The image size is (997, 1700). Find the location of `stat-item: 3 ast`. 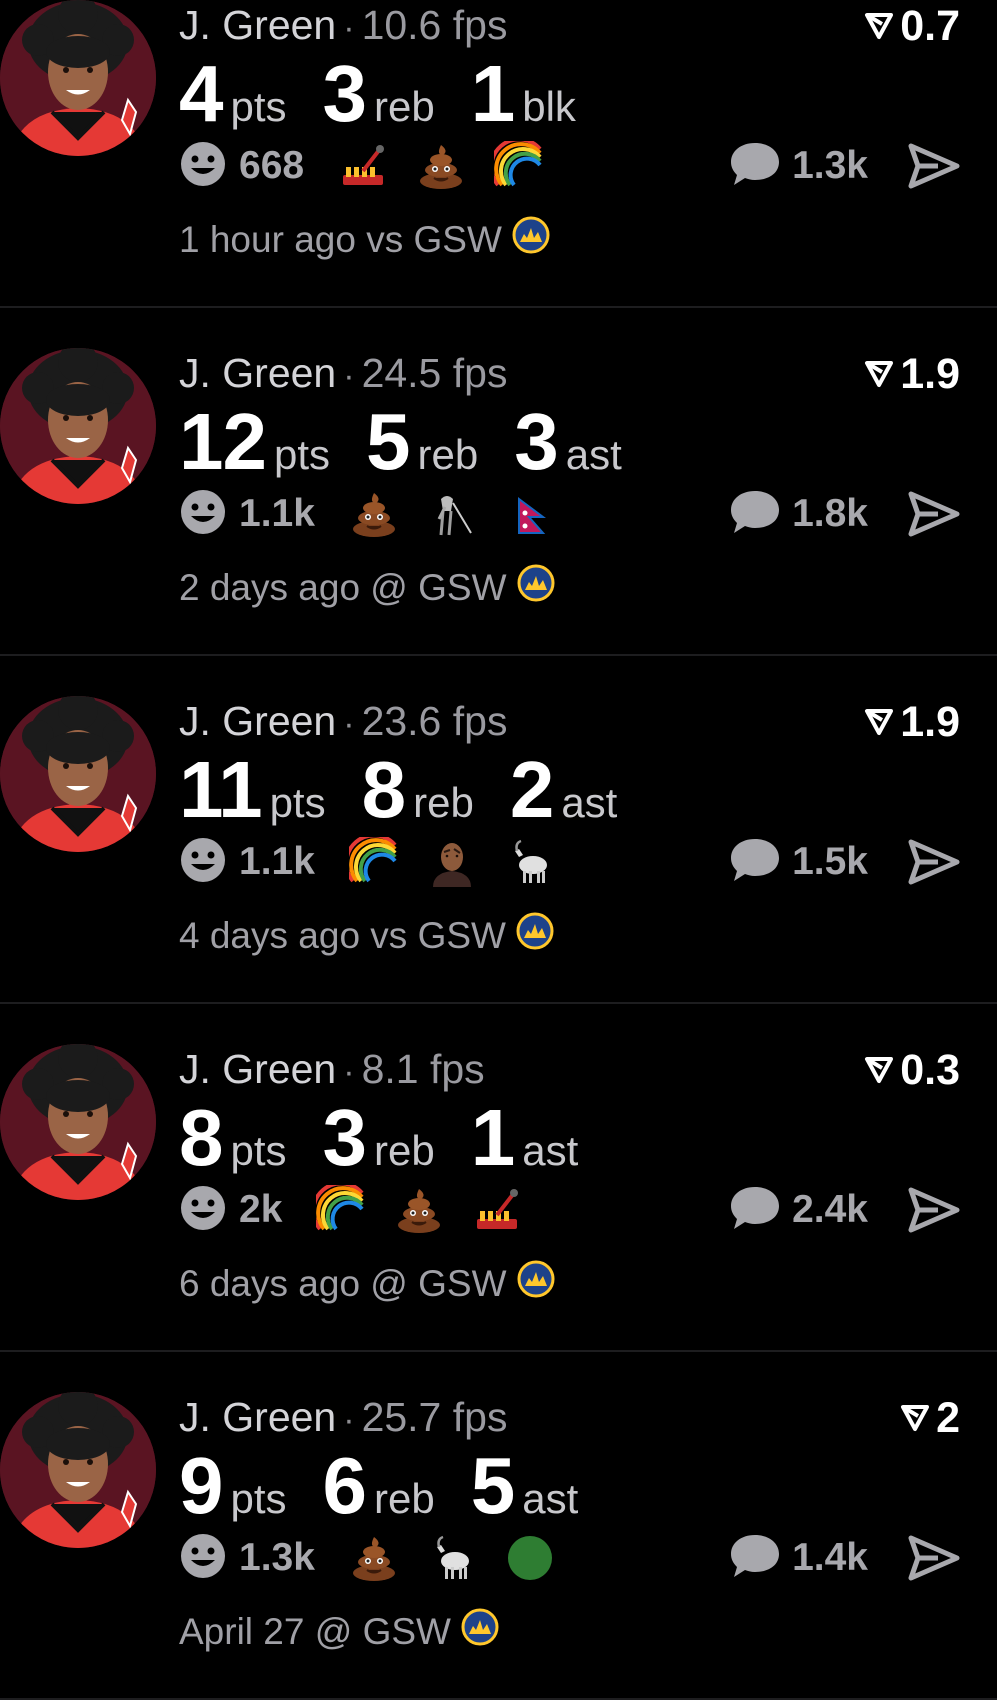

stat-item: 3 ast is located at coordinates (568, 442).